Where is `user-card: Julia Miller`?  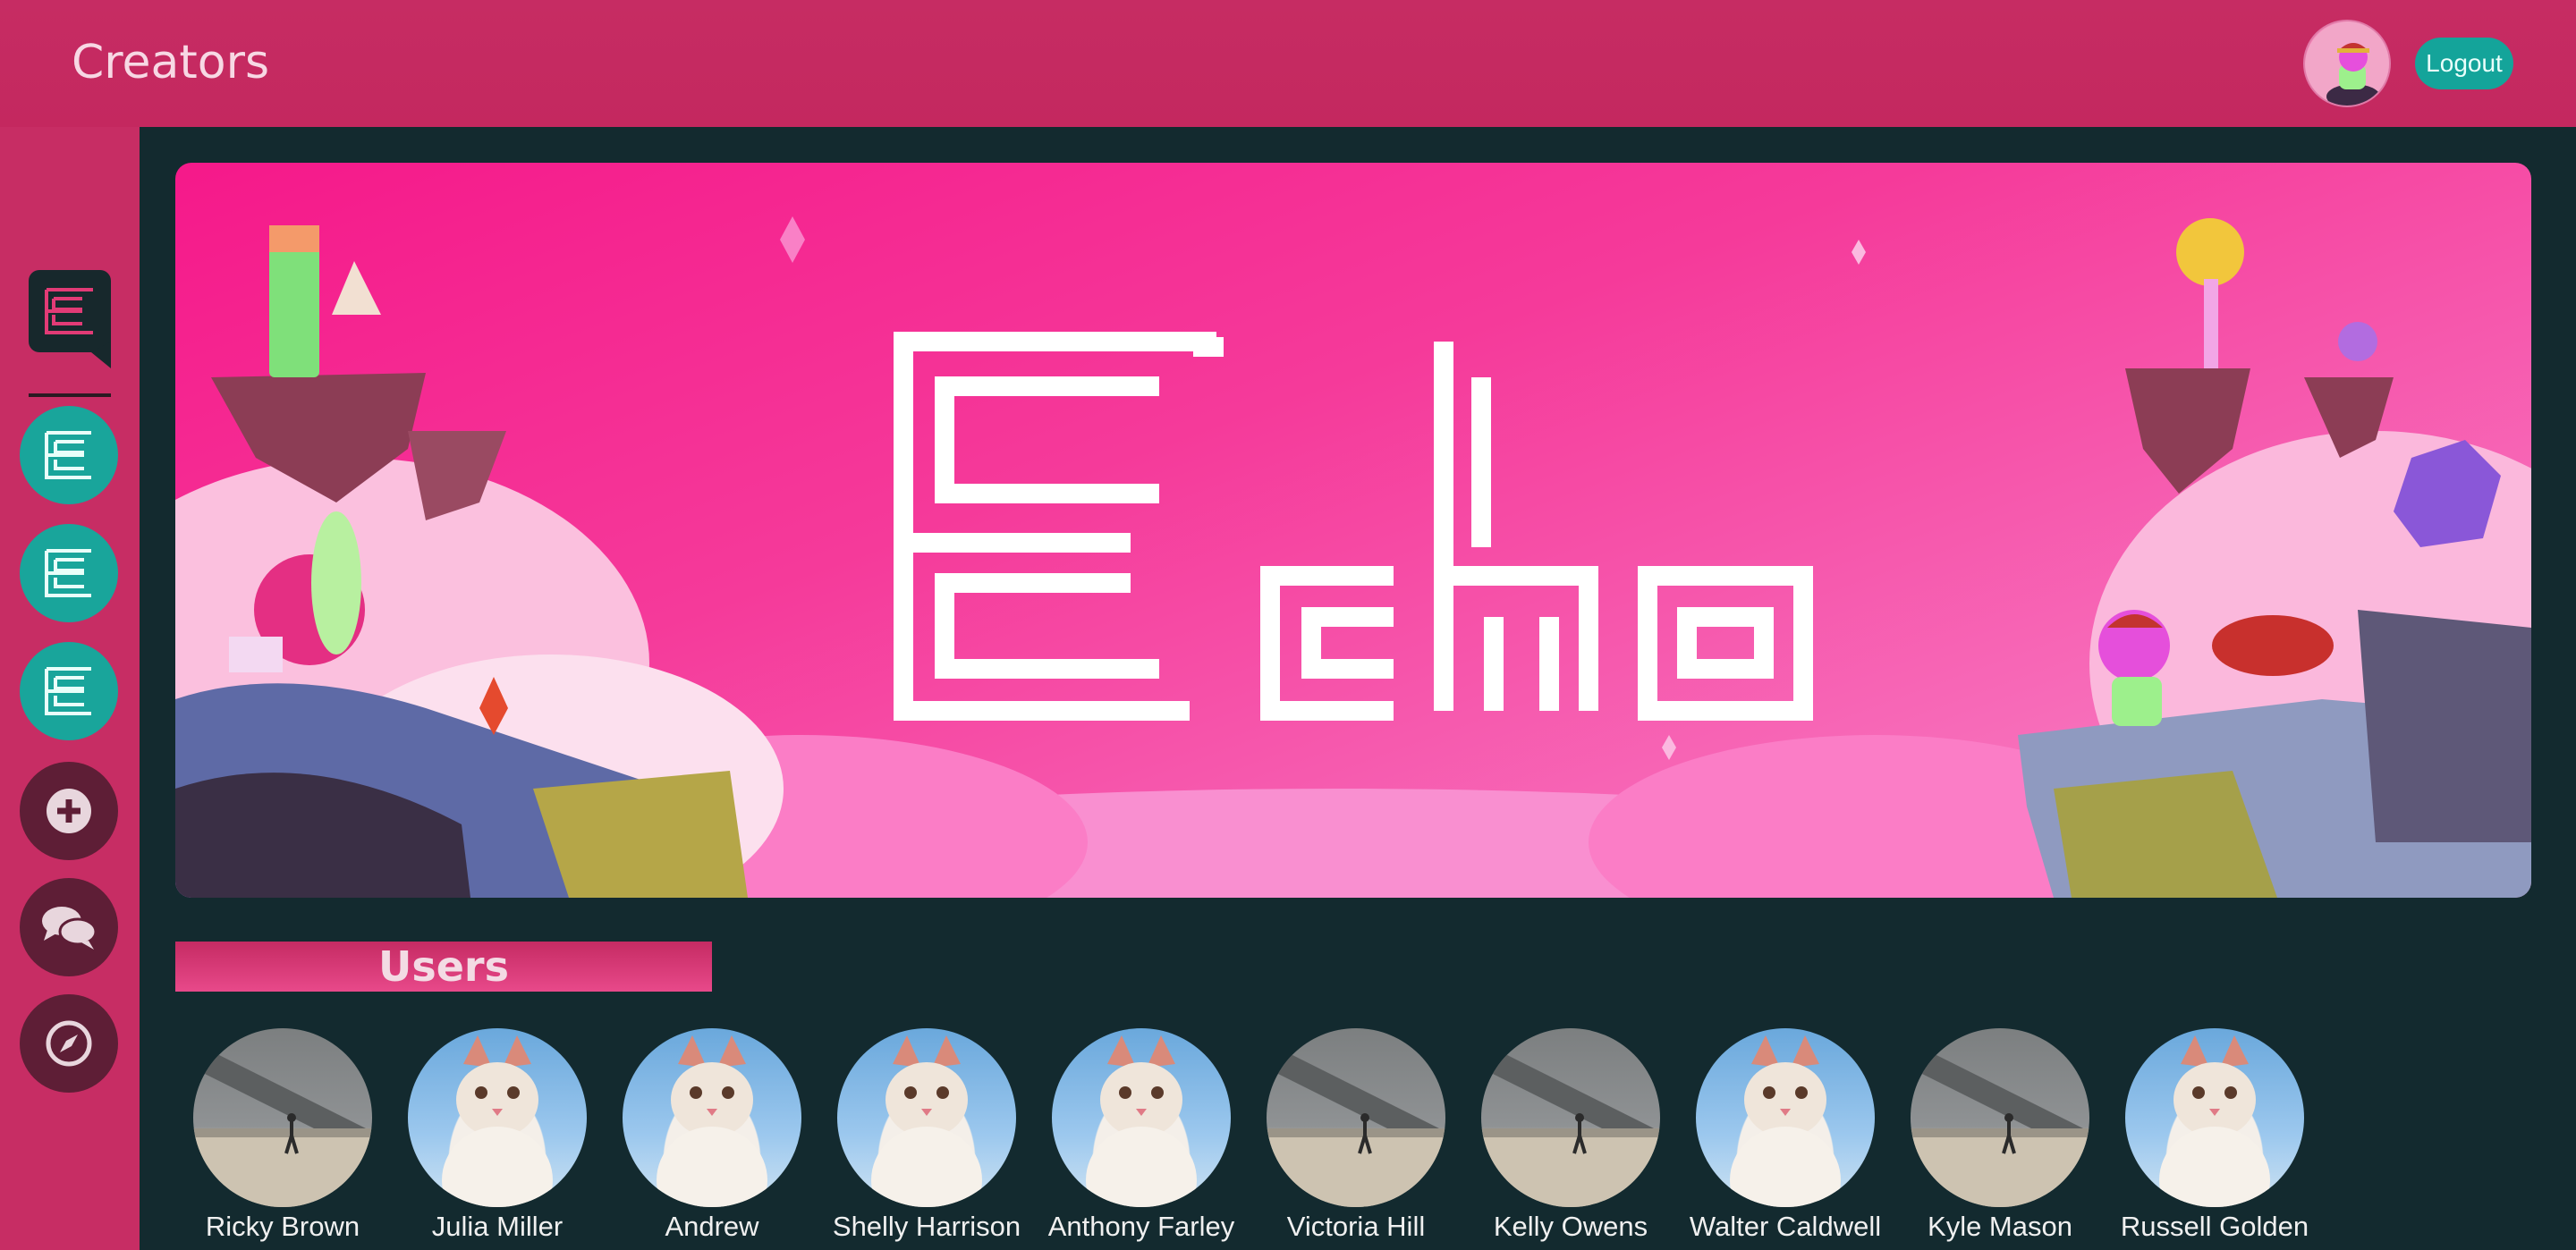
user-card: Julia Miller is located at coordinates (497, 1139).